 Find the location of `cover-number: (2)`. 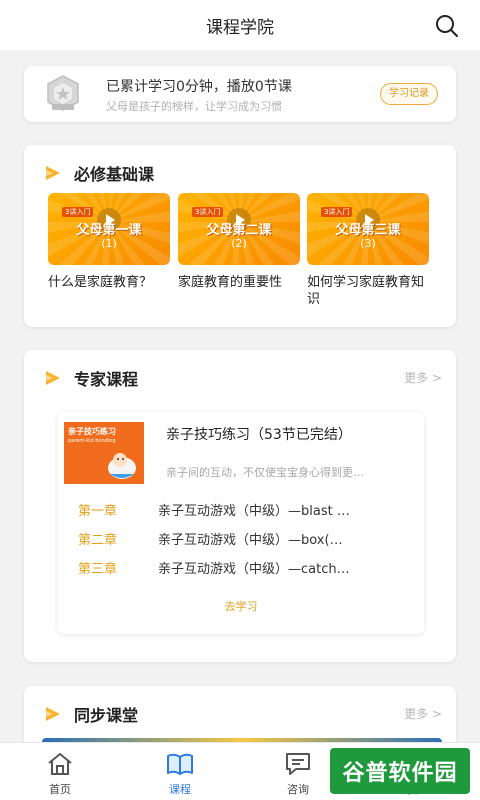

cover-number: (2) is located at coordinates (239, 243).